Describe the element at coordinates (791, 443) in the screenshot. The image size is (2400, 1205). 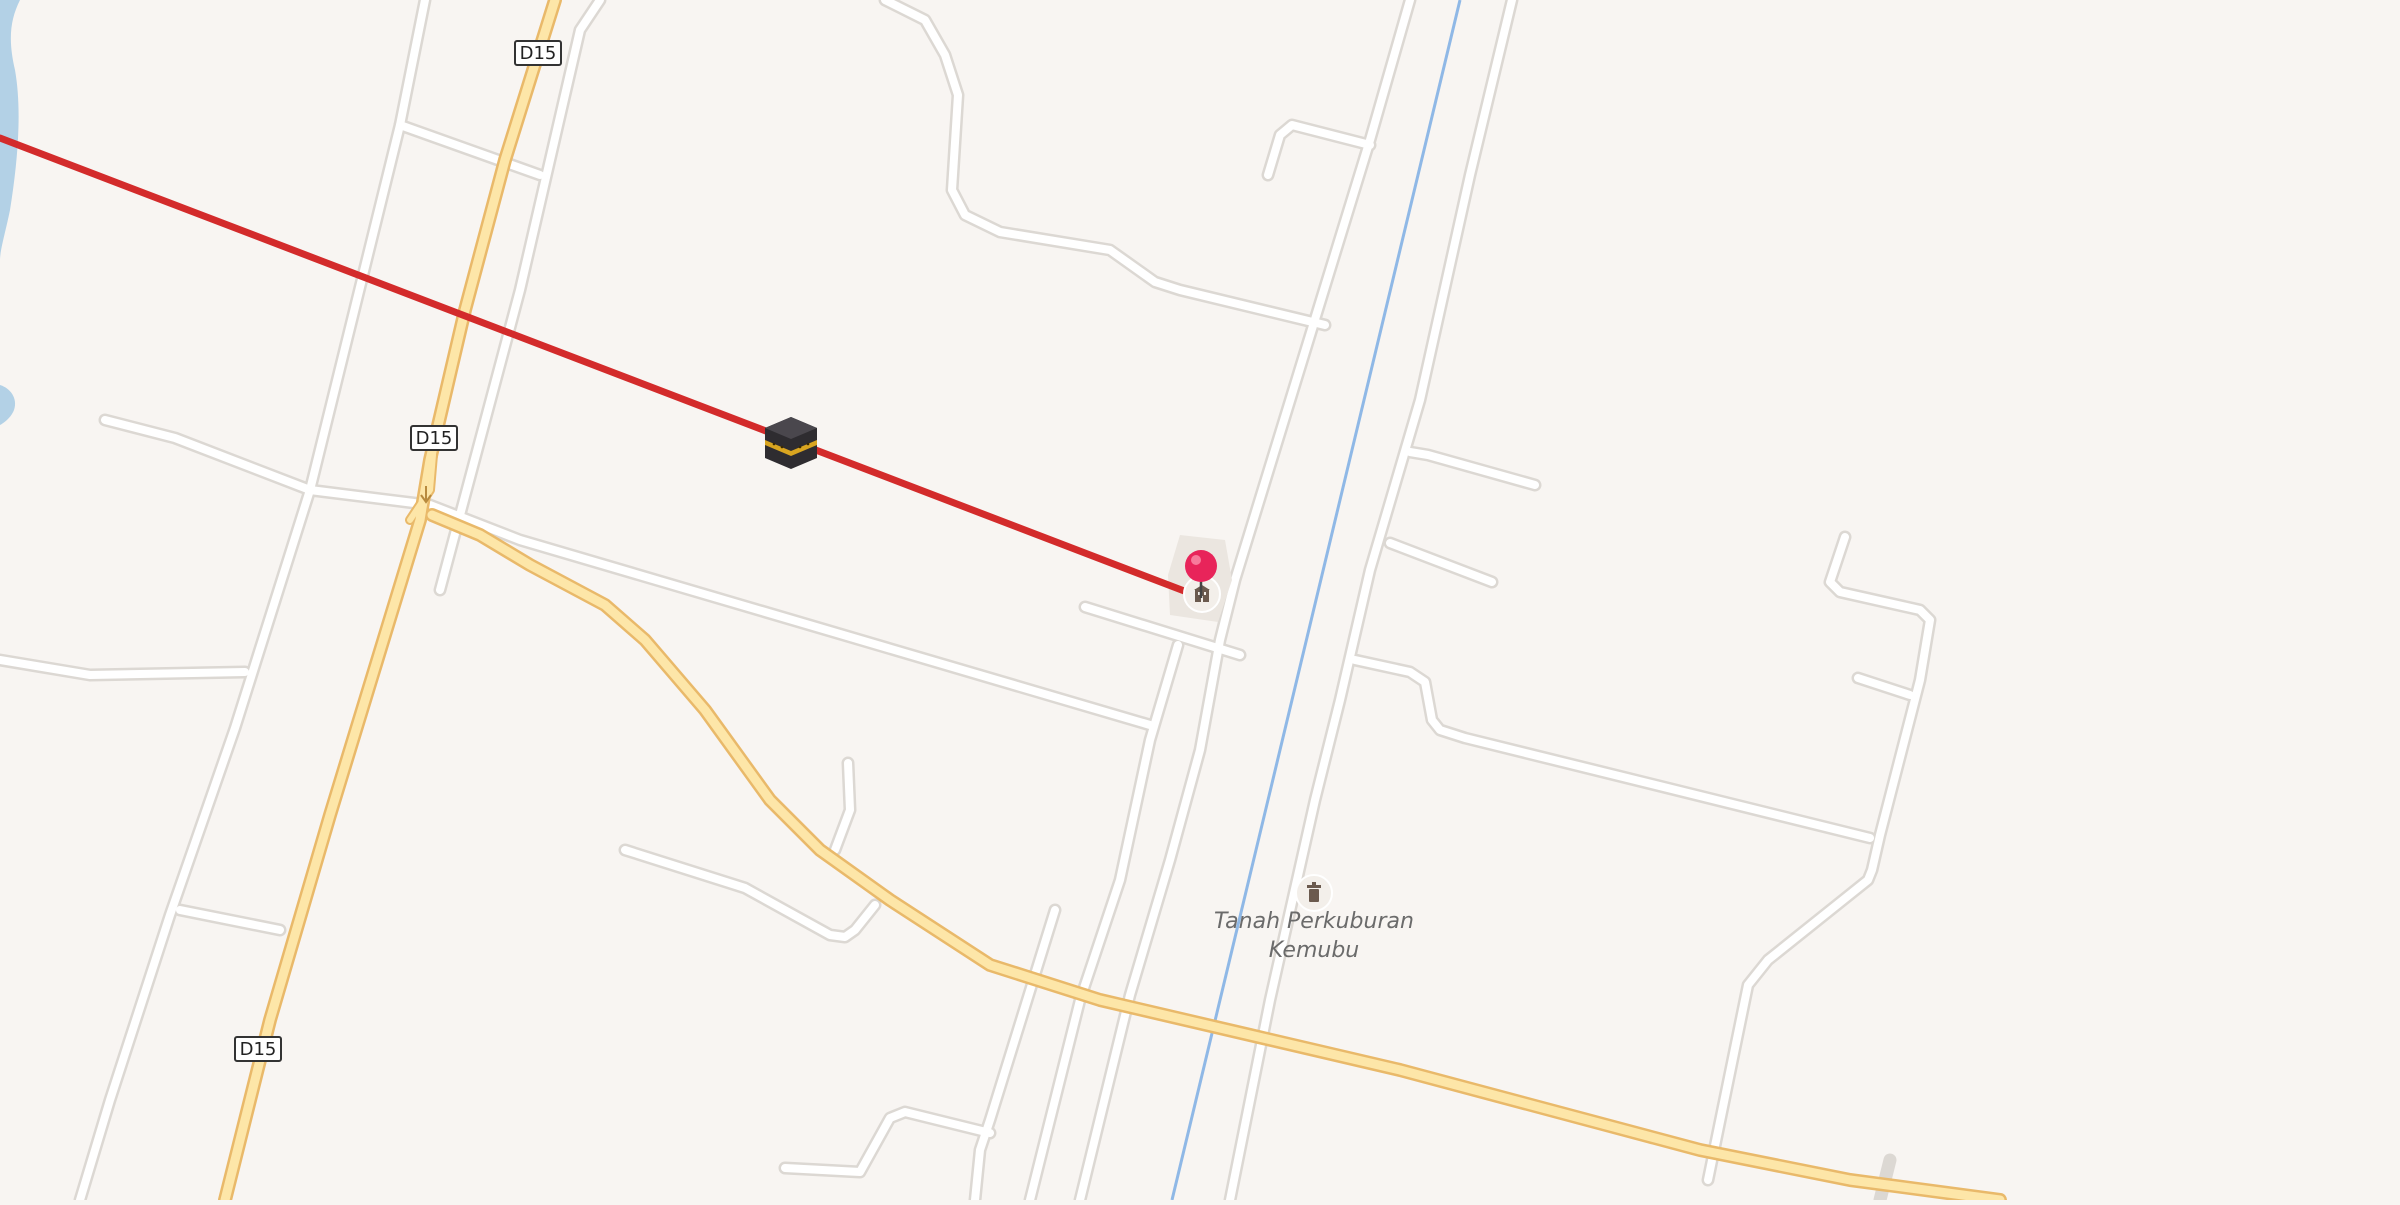
I see `kaaba-icon` at that location.